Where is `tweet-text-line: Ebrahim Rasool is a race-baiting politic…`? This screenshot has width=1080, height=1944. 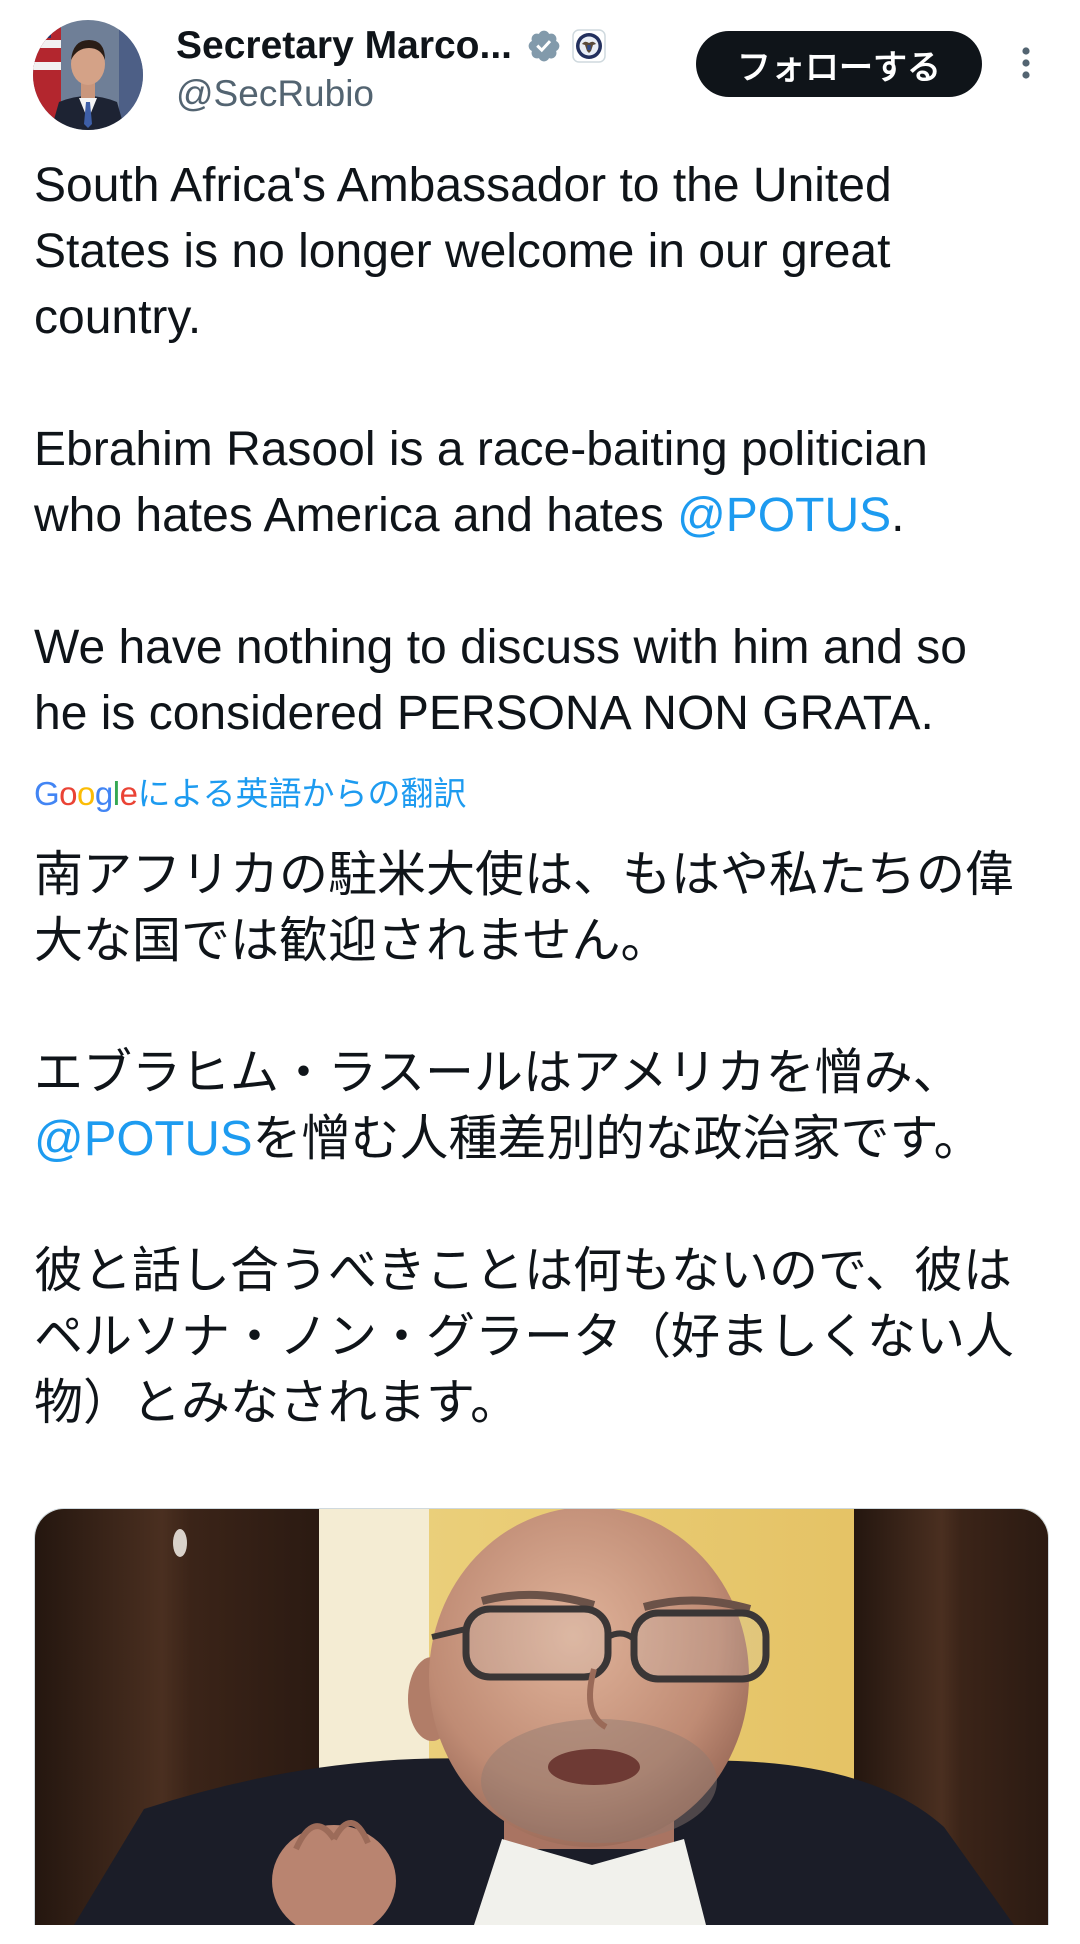 tweet-text-line: Ebrahim Rasool is a race-baiting politic… is located at coordinates (481, 449).